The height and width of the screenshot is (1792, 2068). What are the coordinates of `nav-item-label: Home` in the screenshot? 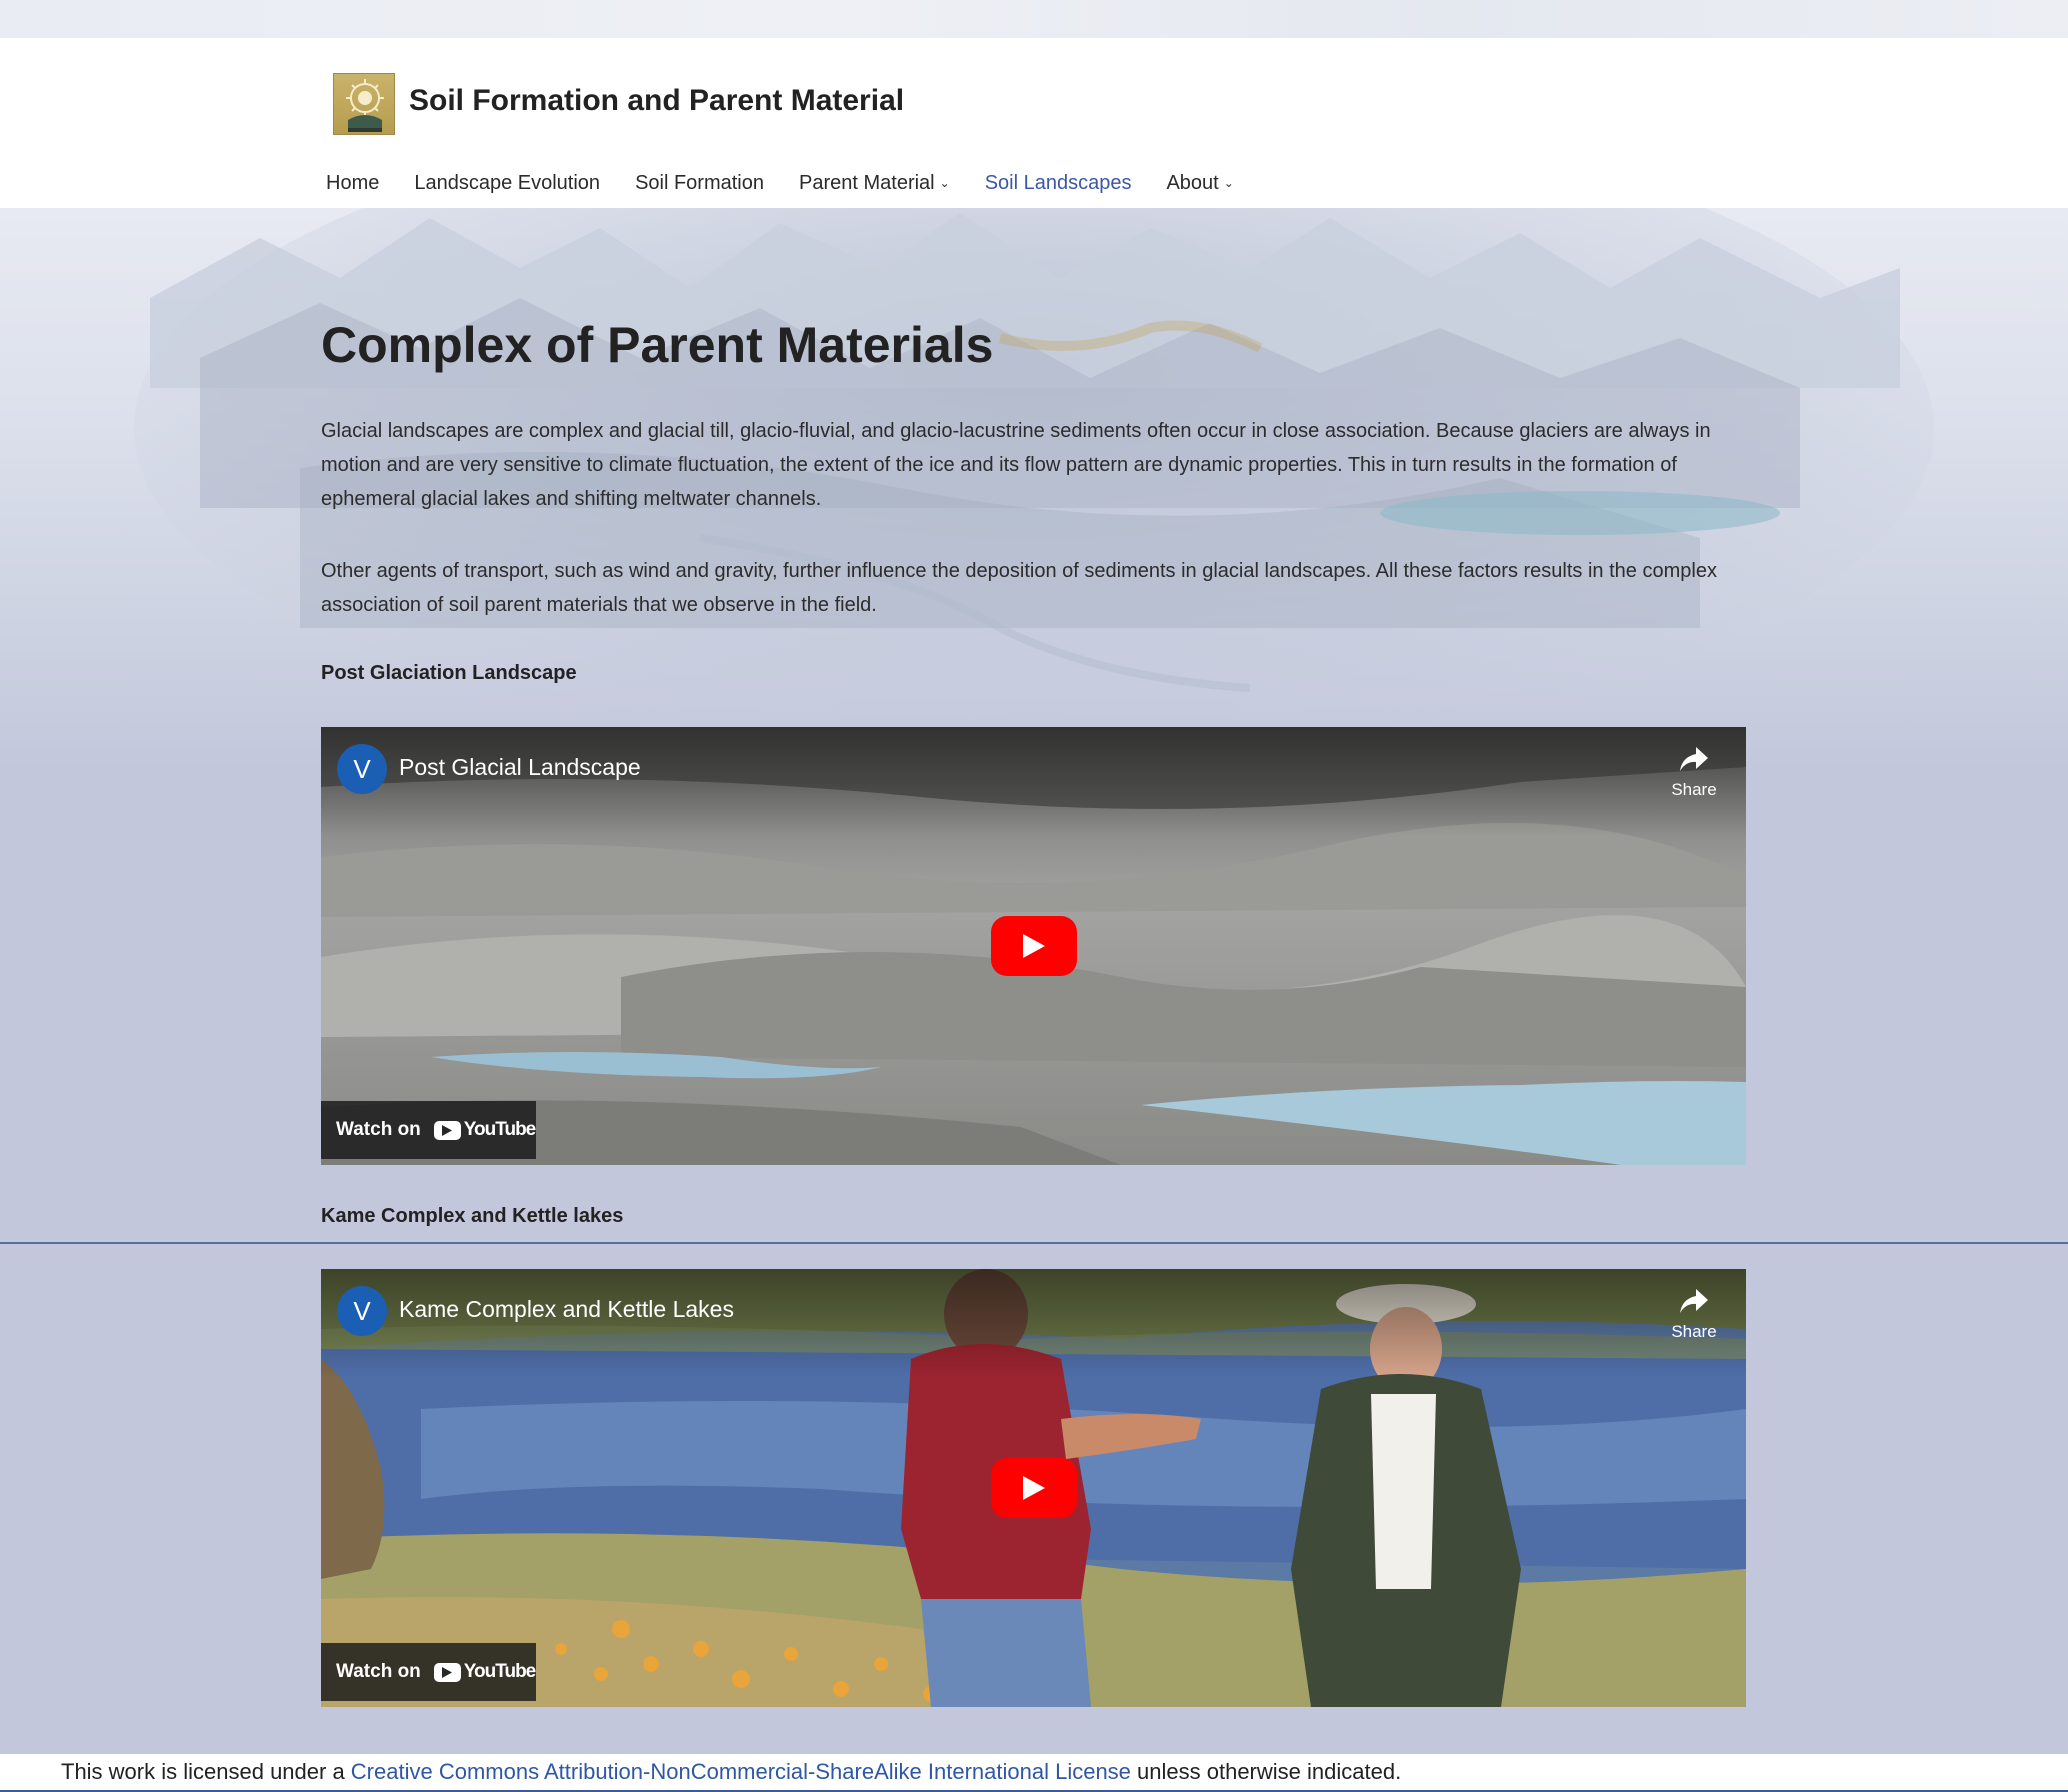 It's located at (353, 182).